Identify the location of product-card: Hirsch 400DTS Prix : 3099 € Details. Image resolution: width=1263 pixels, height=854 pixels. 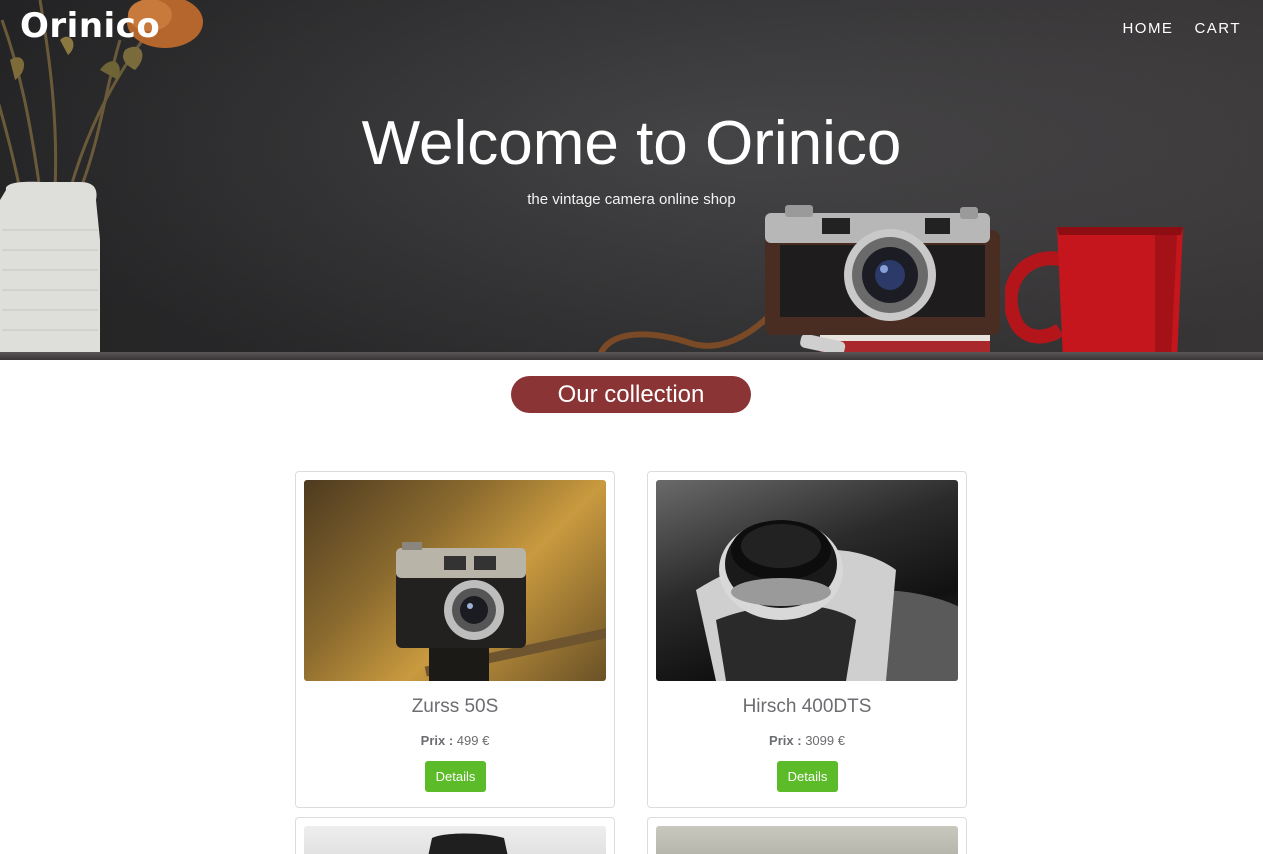
(807, 639).